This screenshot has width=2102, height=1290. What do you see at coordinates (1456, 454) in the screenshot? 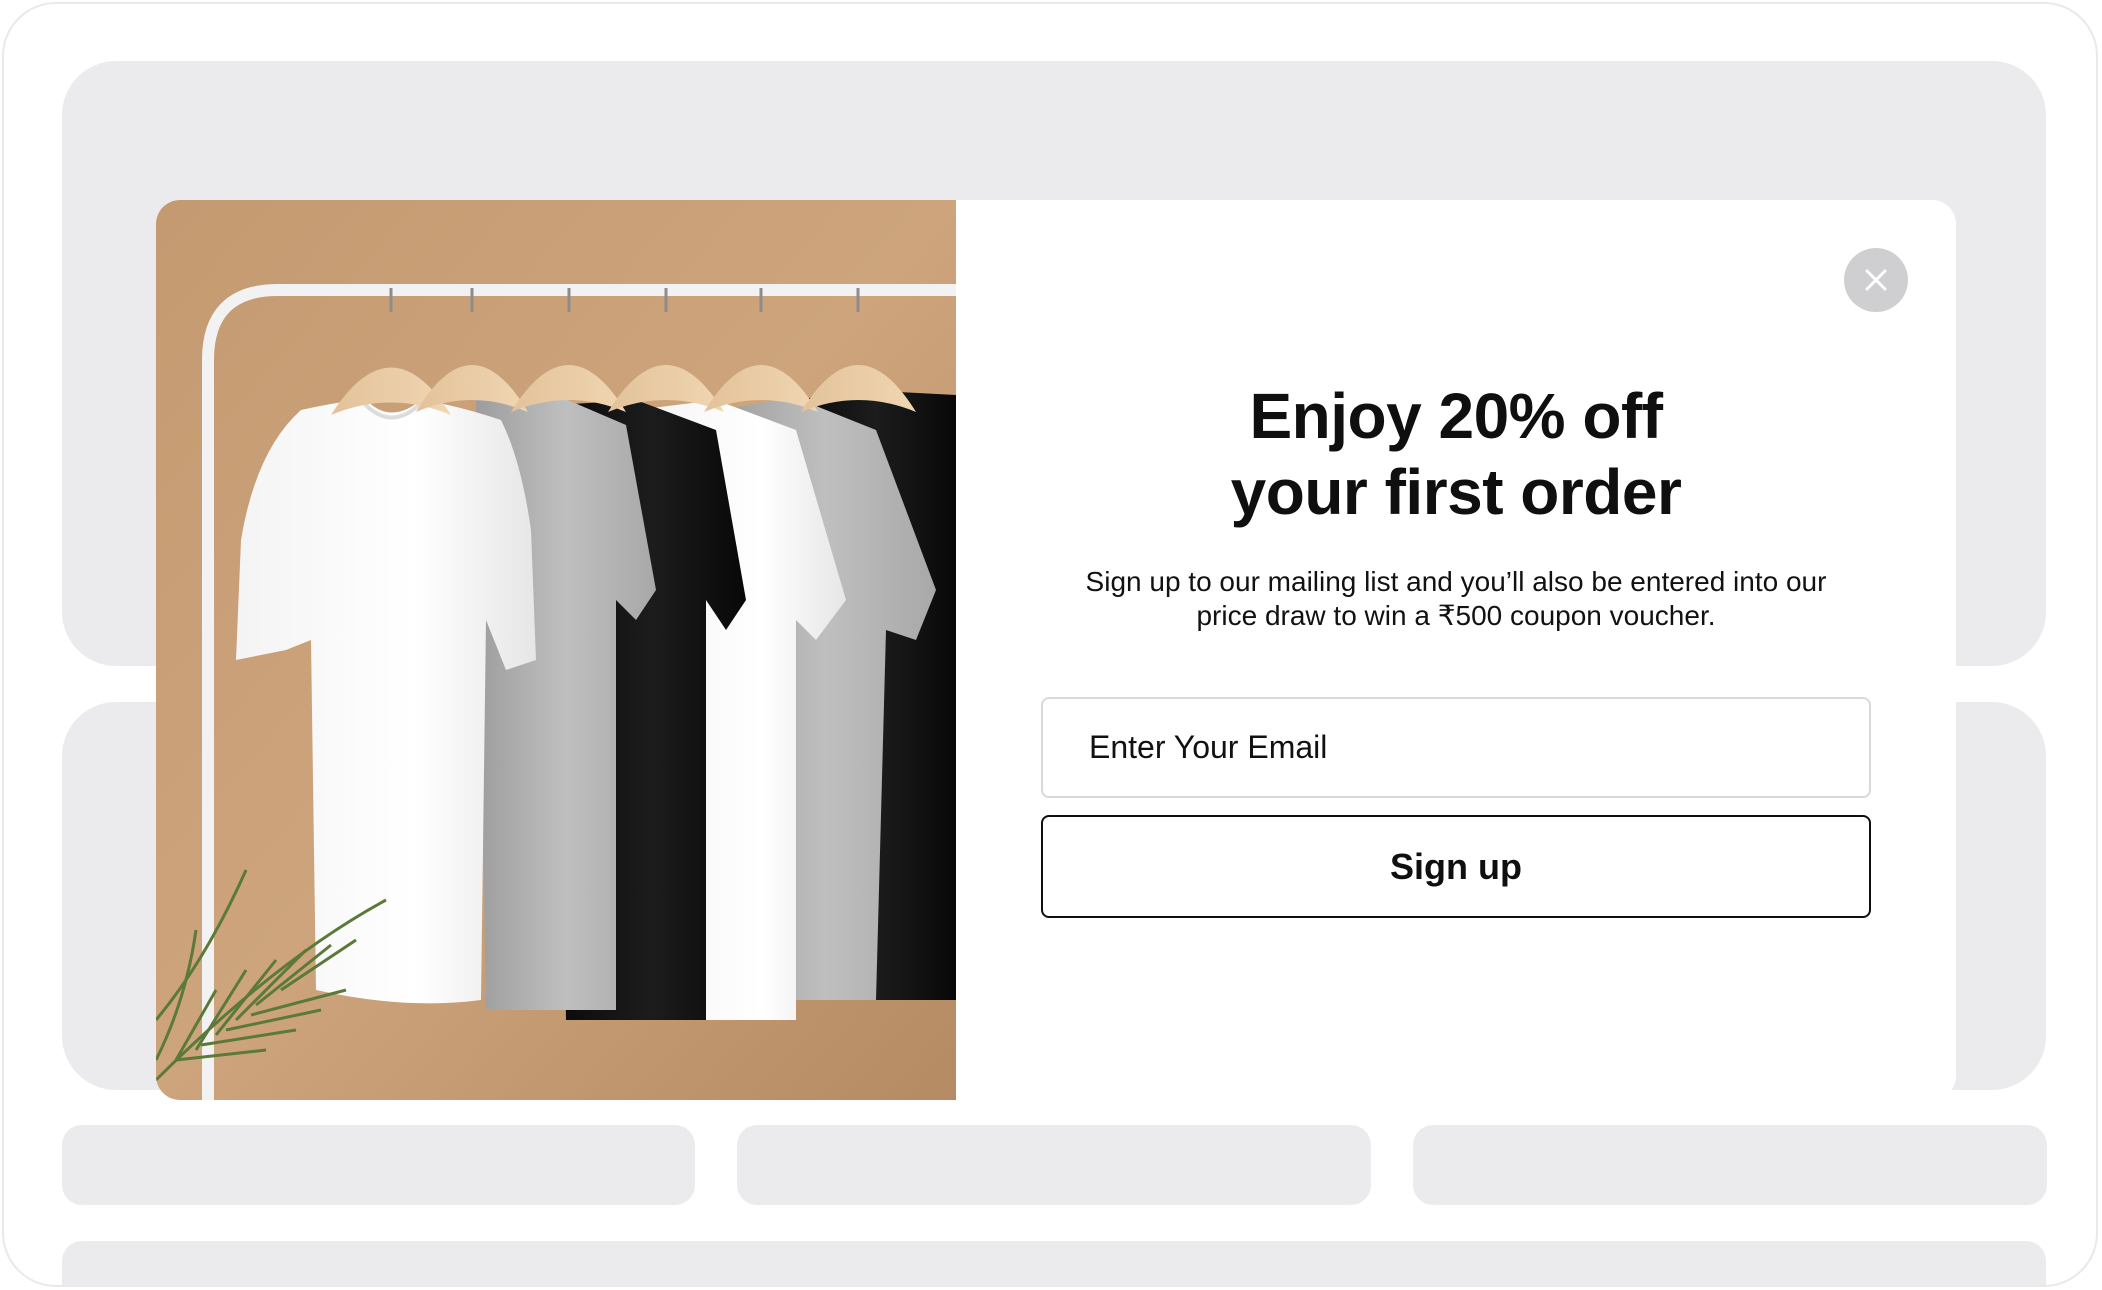
I see `popup-headline: Enjoy 20% off your first order` at bounding box center [1456, 454].